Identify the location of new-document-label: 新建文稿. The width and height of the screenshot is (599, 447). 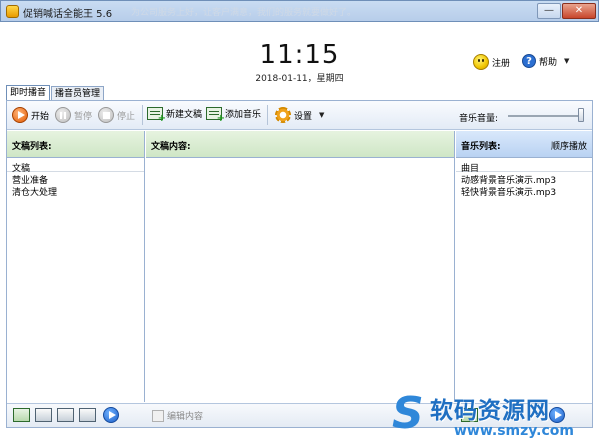
(184, 115).